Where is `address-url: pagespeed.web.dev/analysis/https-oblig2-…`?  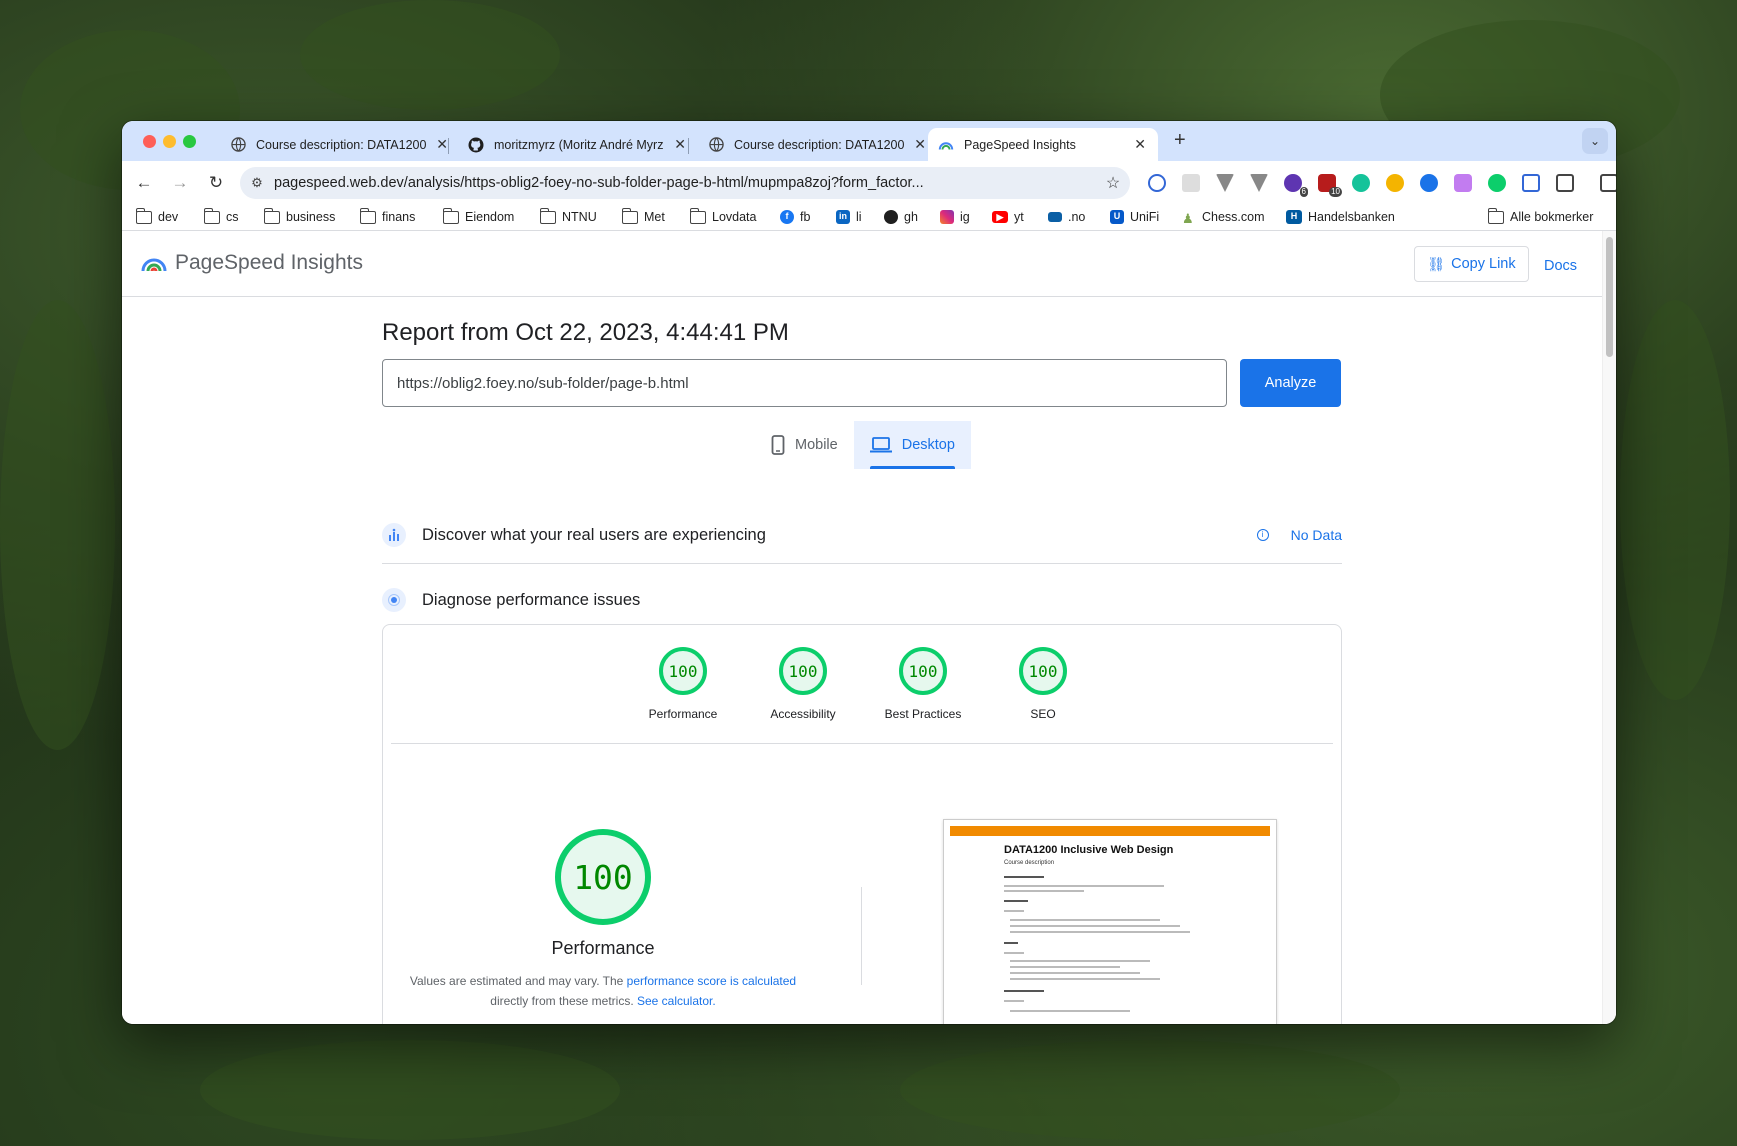 address-url: pagespeed.web.dev/analysis/https-oblig2-… is located at coordinates (685, 183).